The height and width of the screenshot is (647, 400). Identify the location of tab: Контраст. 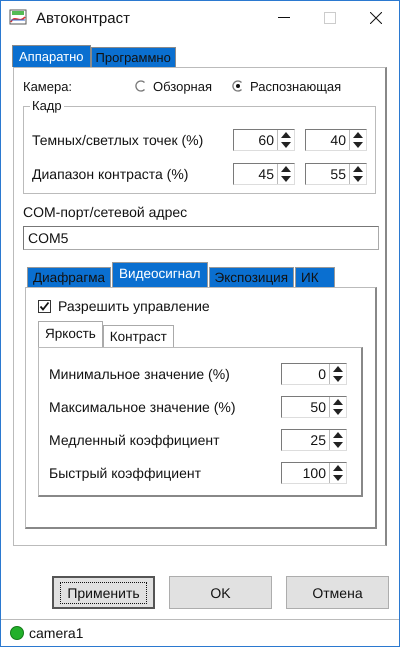
(138, 336).